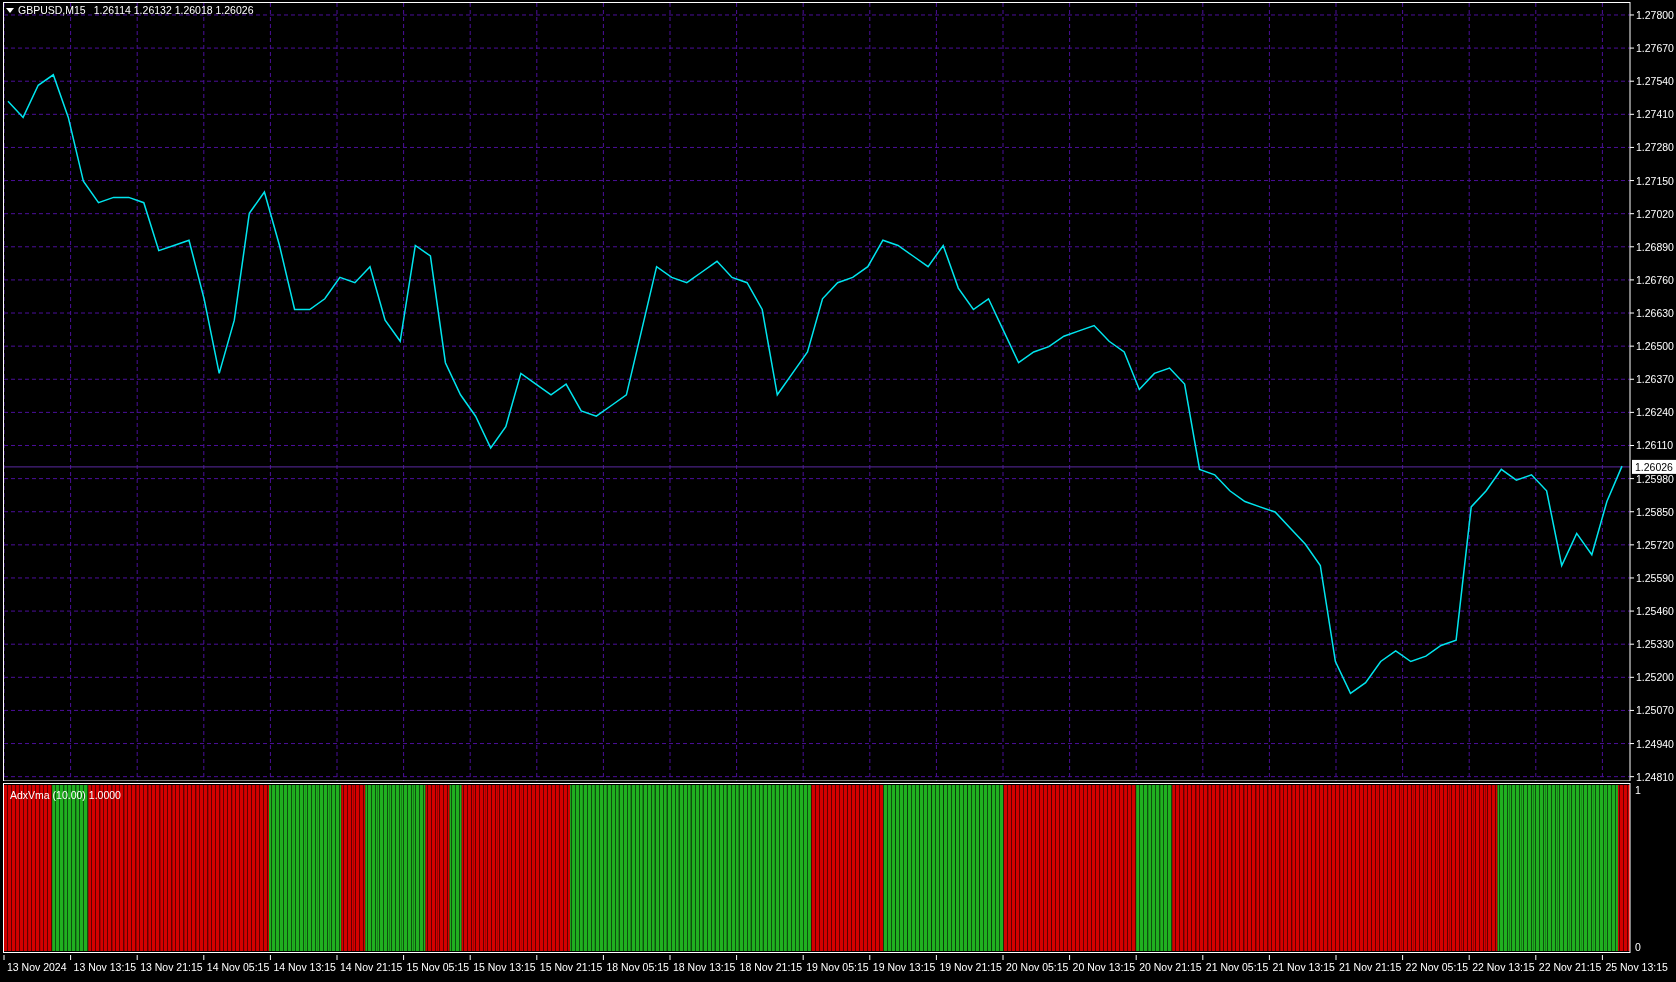  I want to click on time-label: 18 Nov 05:15, so click(637, 967).